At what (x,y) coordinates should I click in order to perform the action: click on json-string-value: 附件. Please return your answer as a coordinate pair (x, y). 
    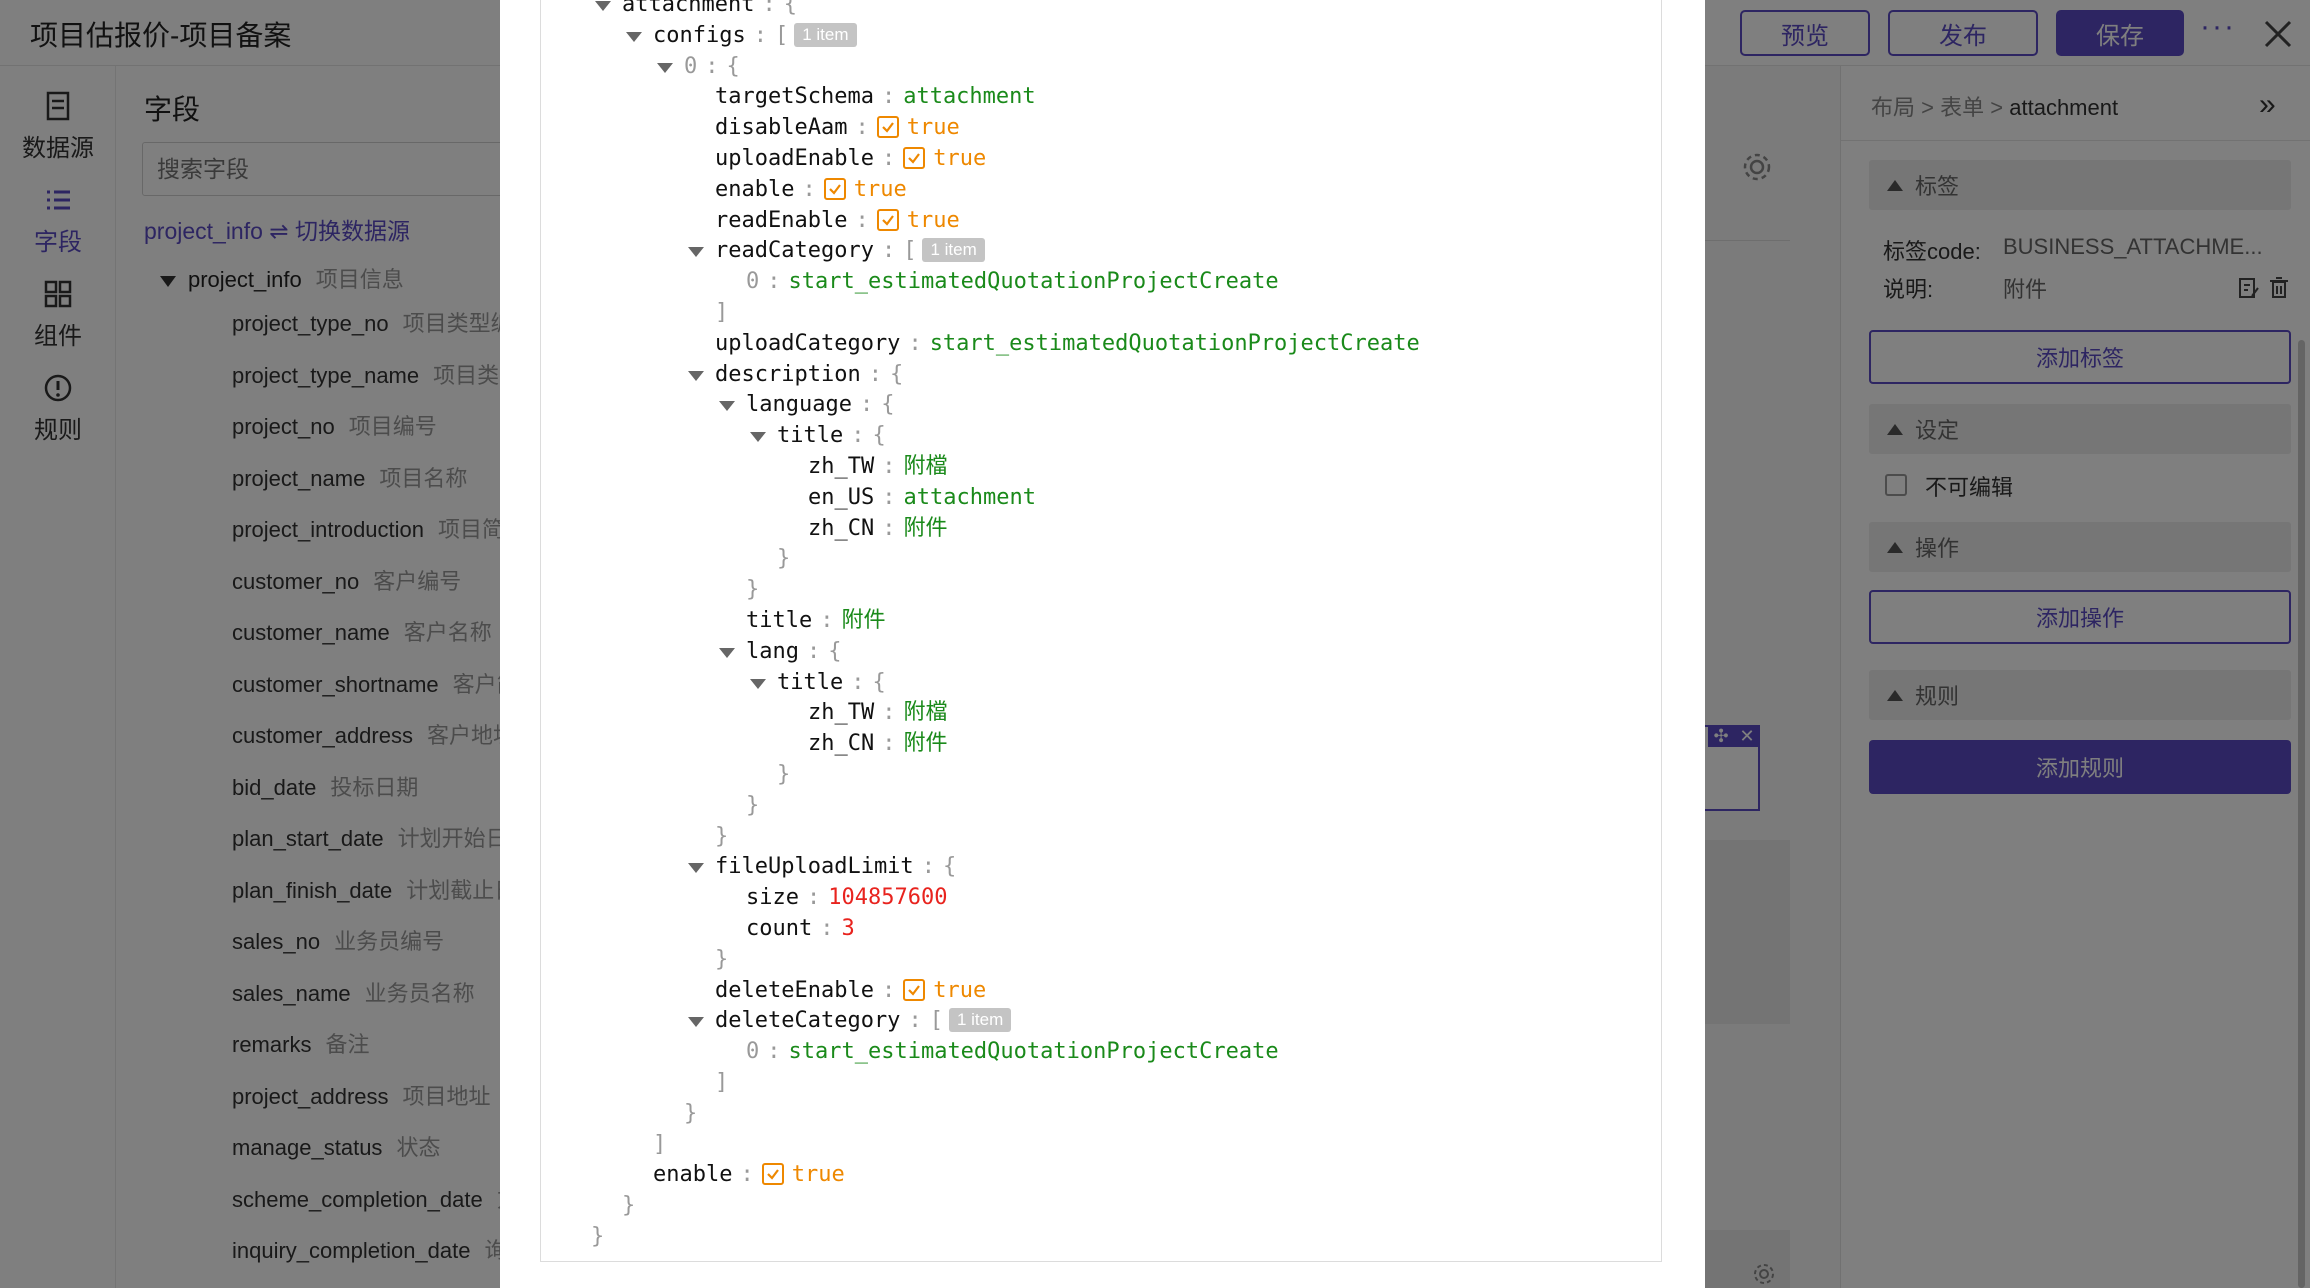
    Looking at the image, I should click on (925, 528).